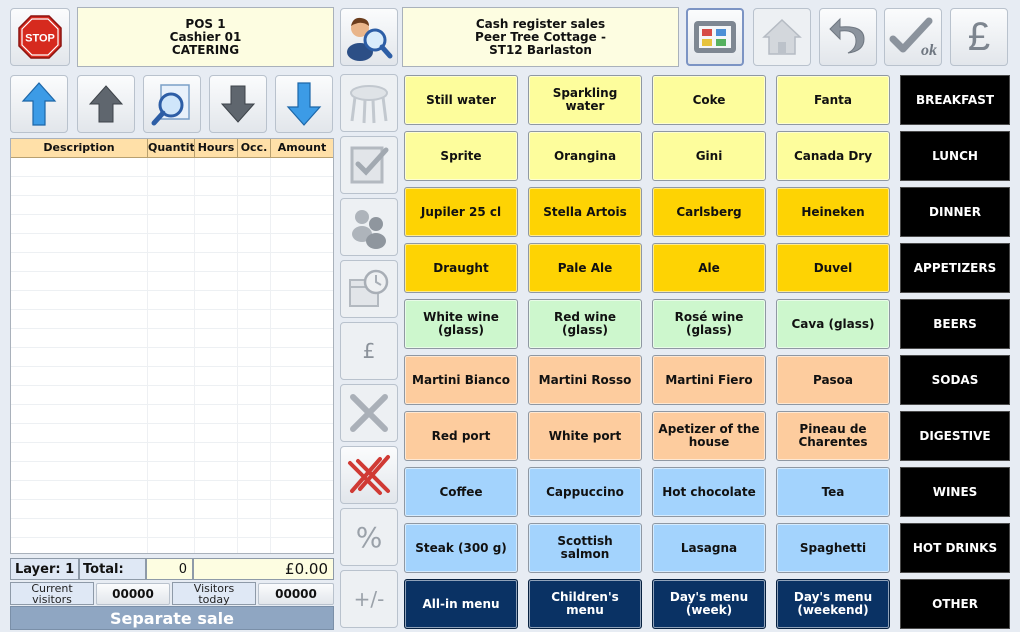 The width and height of the screenshot is (1020, 632). I want to click on product-button: Gini, so click(709, 156).